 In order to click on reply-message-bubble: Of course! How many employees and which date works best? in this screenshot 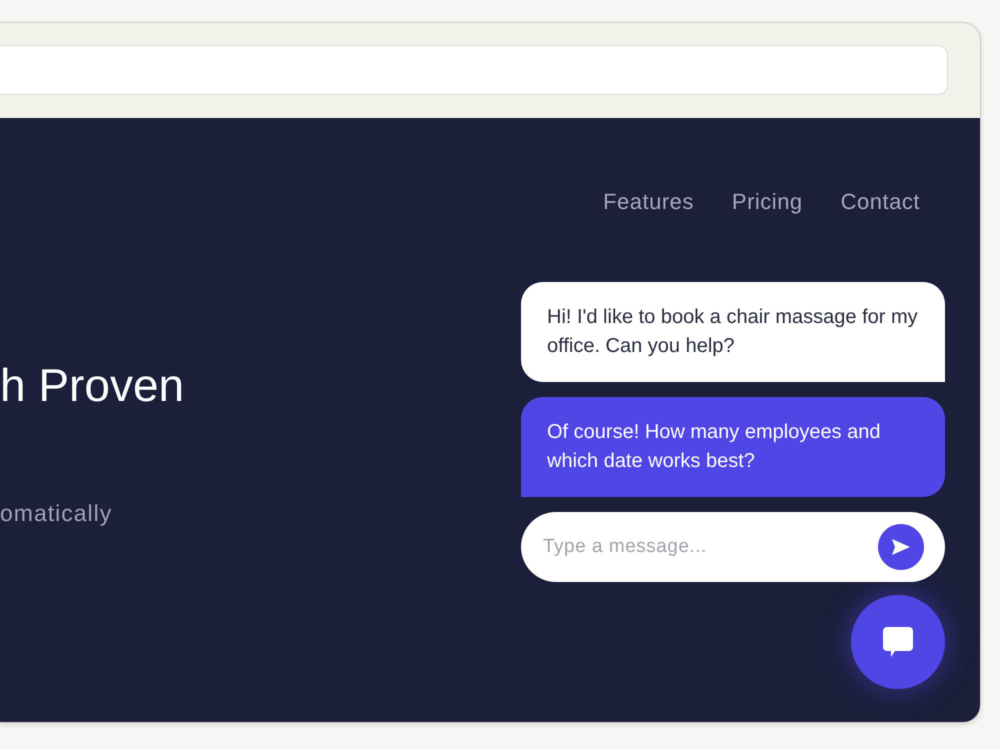, I will do `click(733, 447)`.